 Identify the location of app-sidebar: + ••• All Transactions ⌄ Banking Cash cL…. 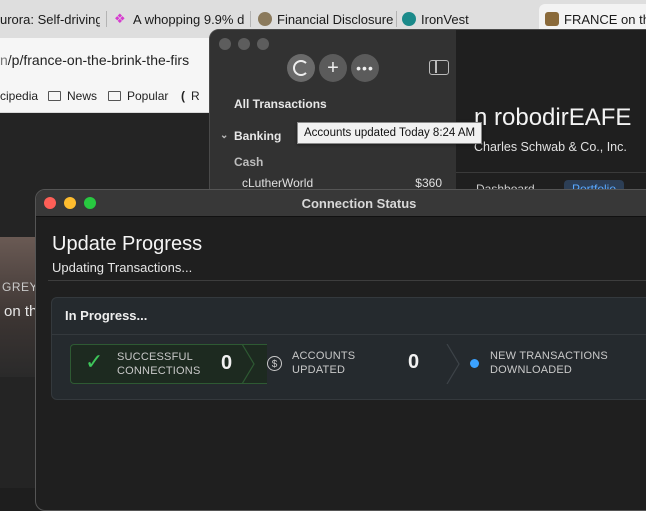
(333, 115).